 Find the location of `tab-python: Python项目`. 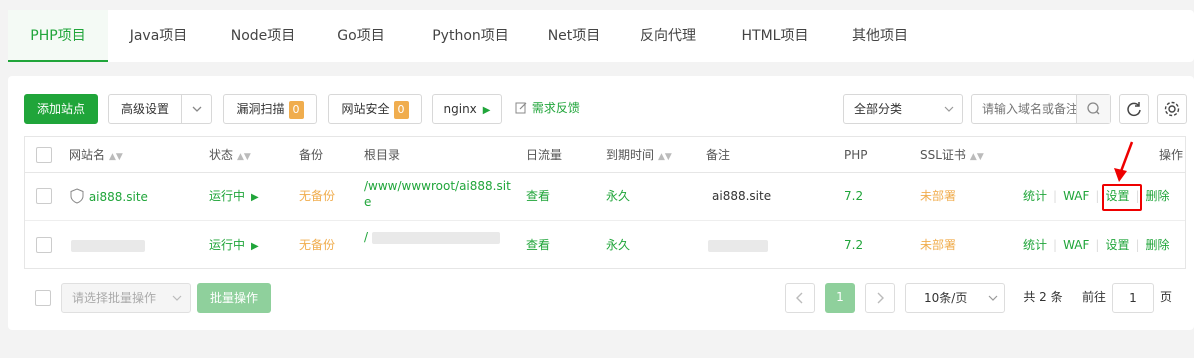

tab-python: Python项目 is located at coordinates (470, 36).